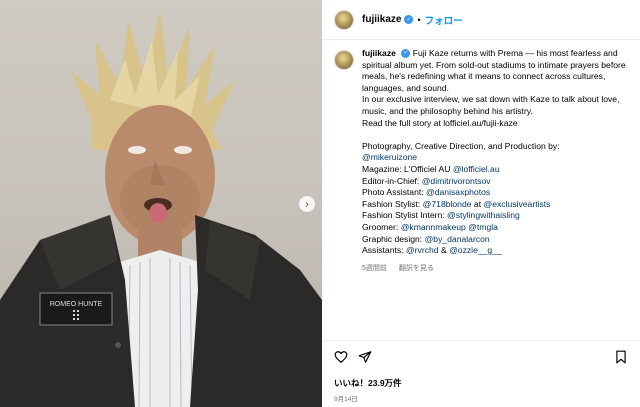 The height and width of the screenshot is (407, 640). Describe the element at coordinates (381, 19) in the screenshot. I see `header-username: fujiikaze` at that location.